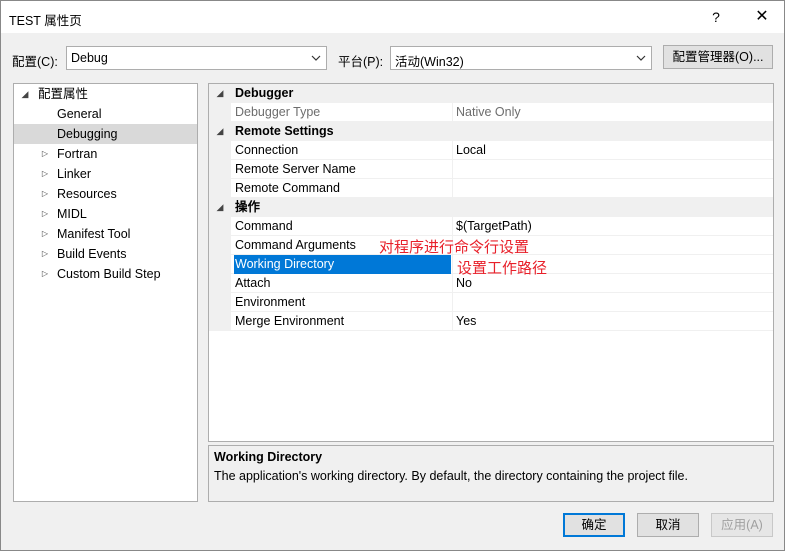 The height and width of the screenshot is (551, 785). I want to click on tree-item-label: Fortran, so click(77, 154).